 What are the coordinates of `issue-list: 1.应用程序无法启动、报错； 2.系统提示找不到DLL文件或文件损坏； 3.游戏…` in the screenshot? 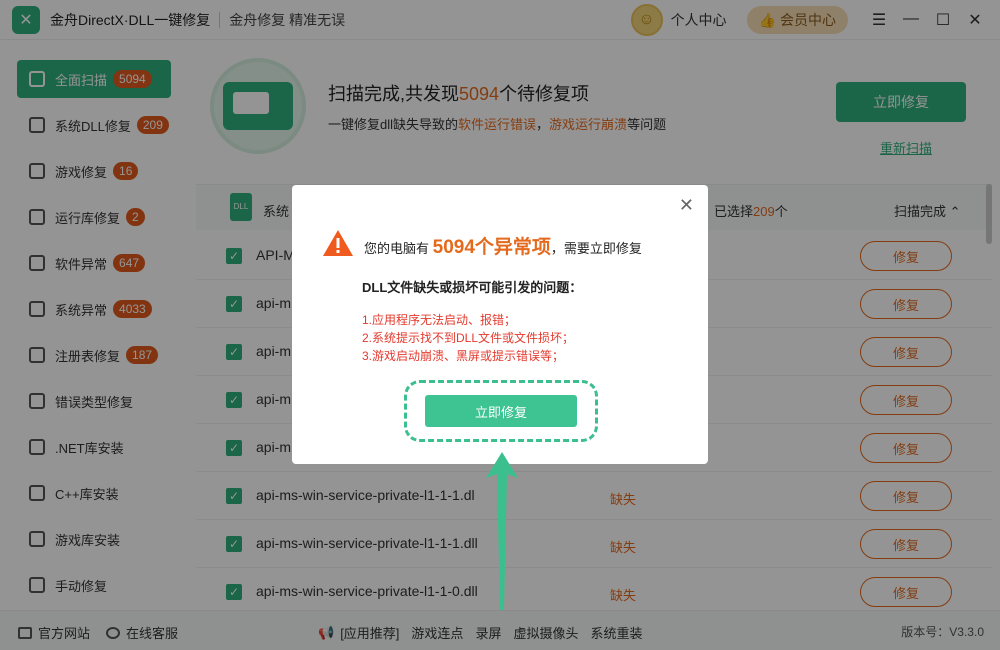 It's located at (468, 338).